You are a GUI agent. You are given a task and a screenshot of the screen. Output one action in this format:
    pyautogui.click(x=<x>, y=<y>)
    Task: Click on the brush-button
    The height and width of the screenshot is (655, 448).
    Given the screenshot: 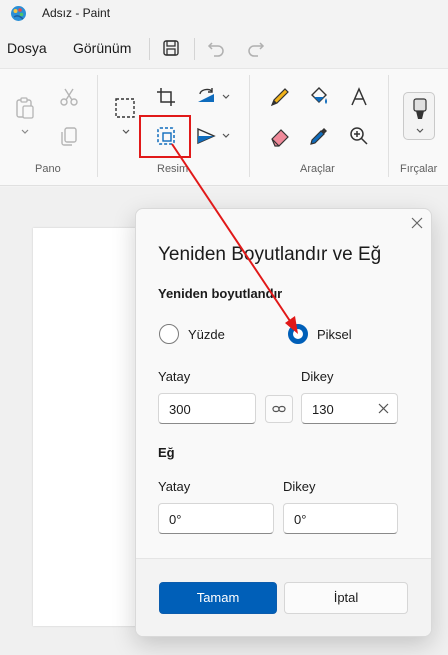 What is the action you would take?
    pyautogui.click(x=419, y=116)
    